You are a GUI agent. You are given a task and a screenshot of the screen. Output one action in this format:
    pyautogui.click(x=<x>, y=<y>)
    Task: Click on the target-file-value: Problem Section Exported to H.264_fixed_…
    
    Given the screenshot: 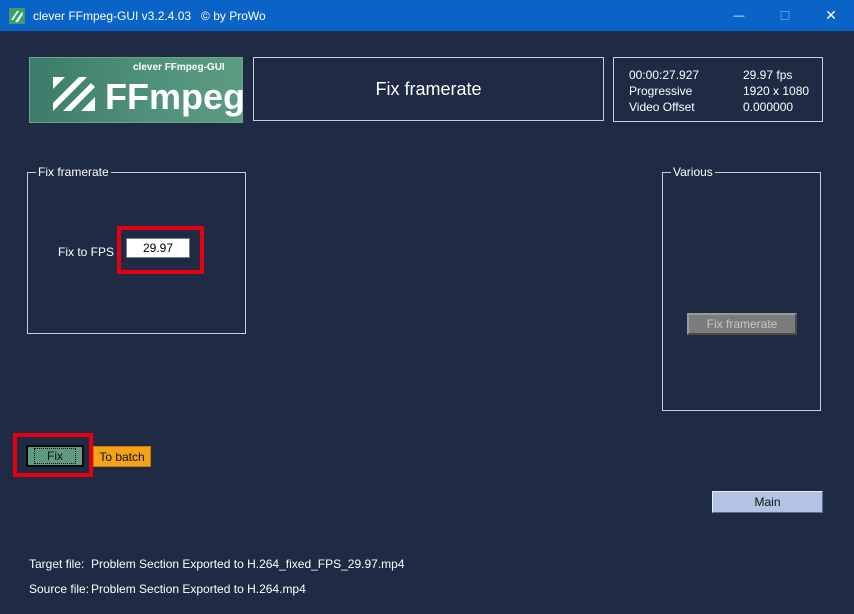 What is the action you would take?
    pyautogui.click(x=248, y=564)
    